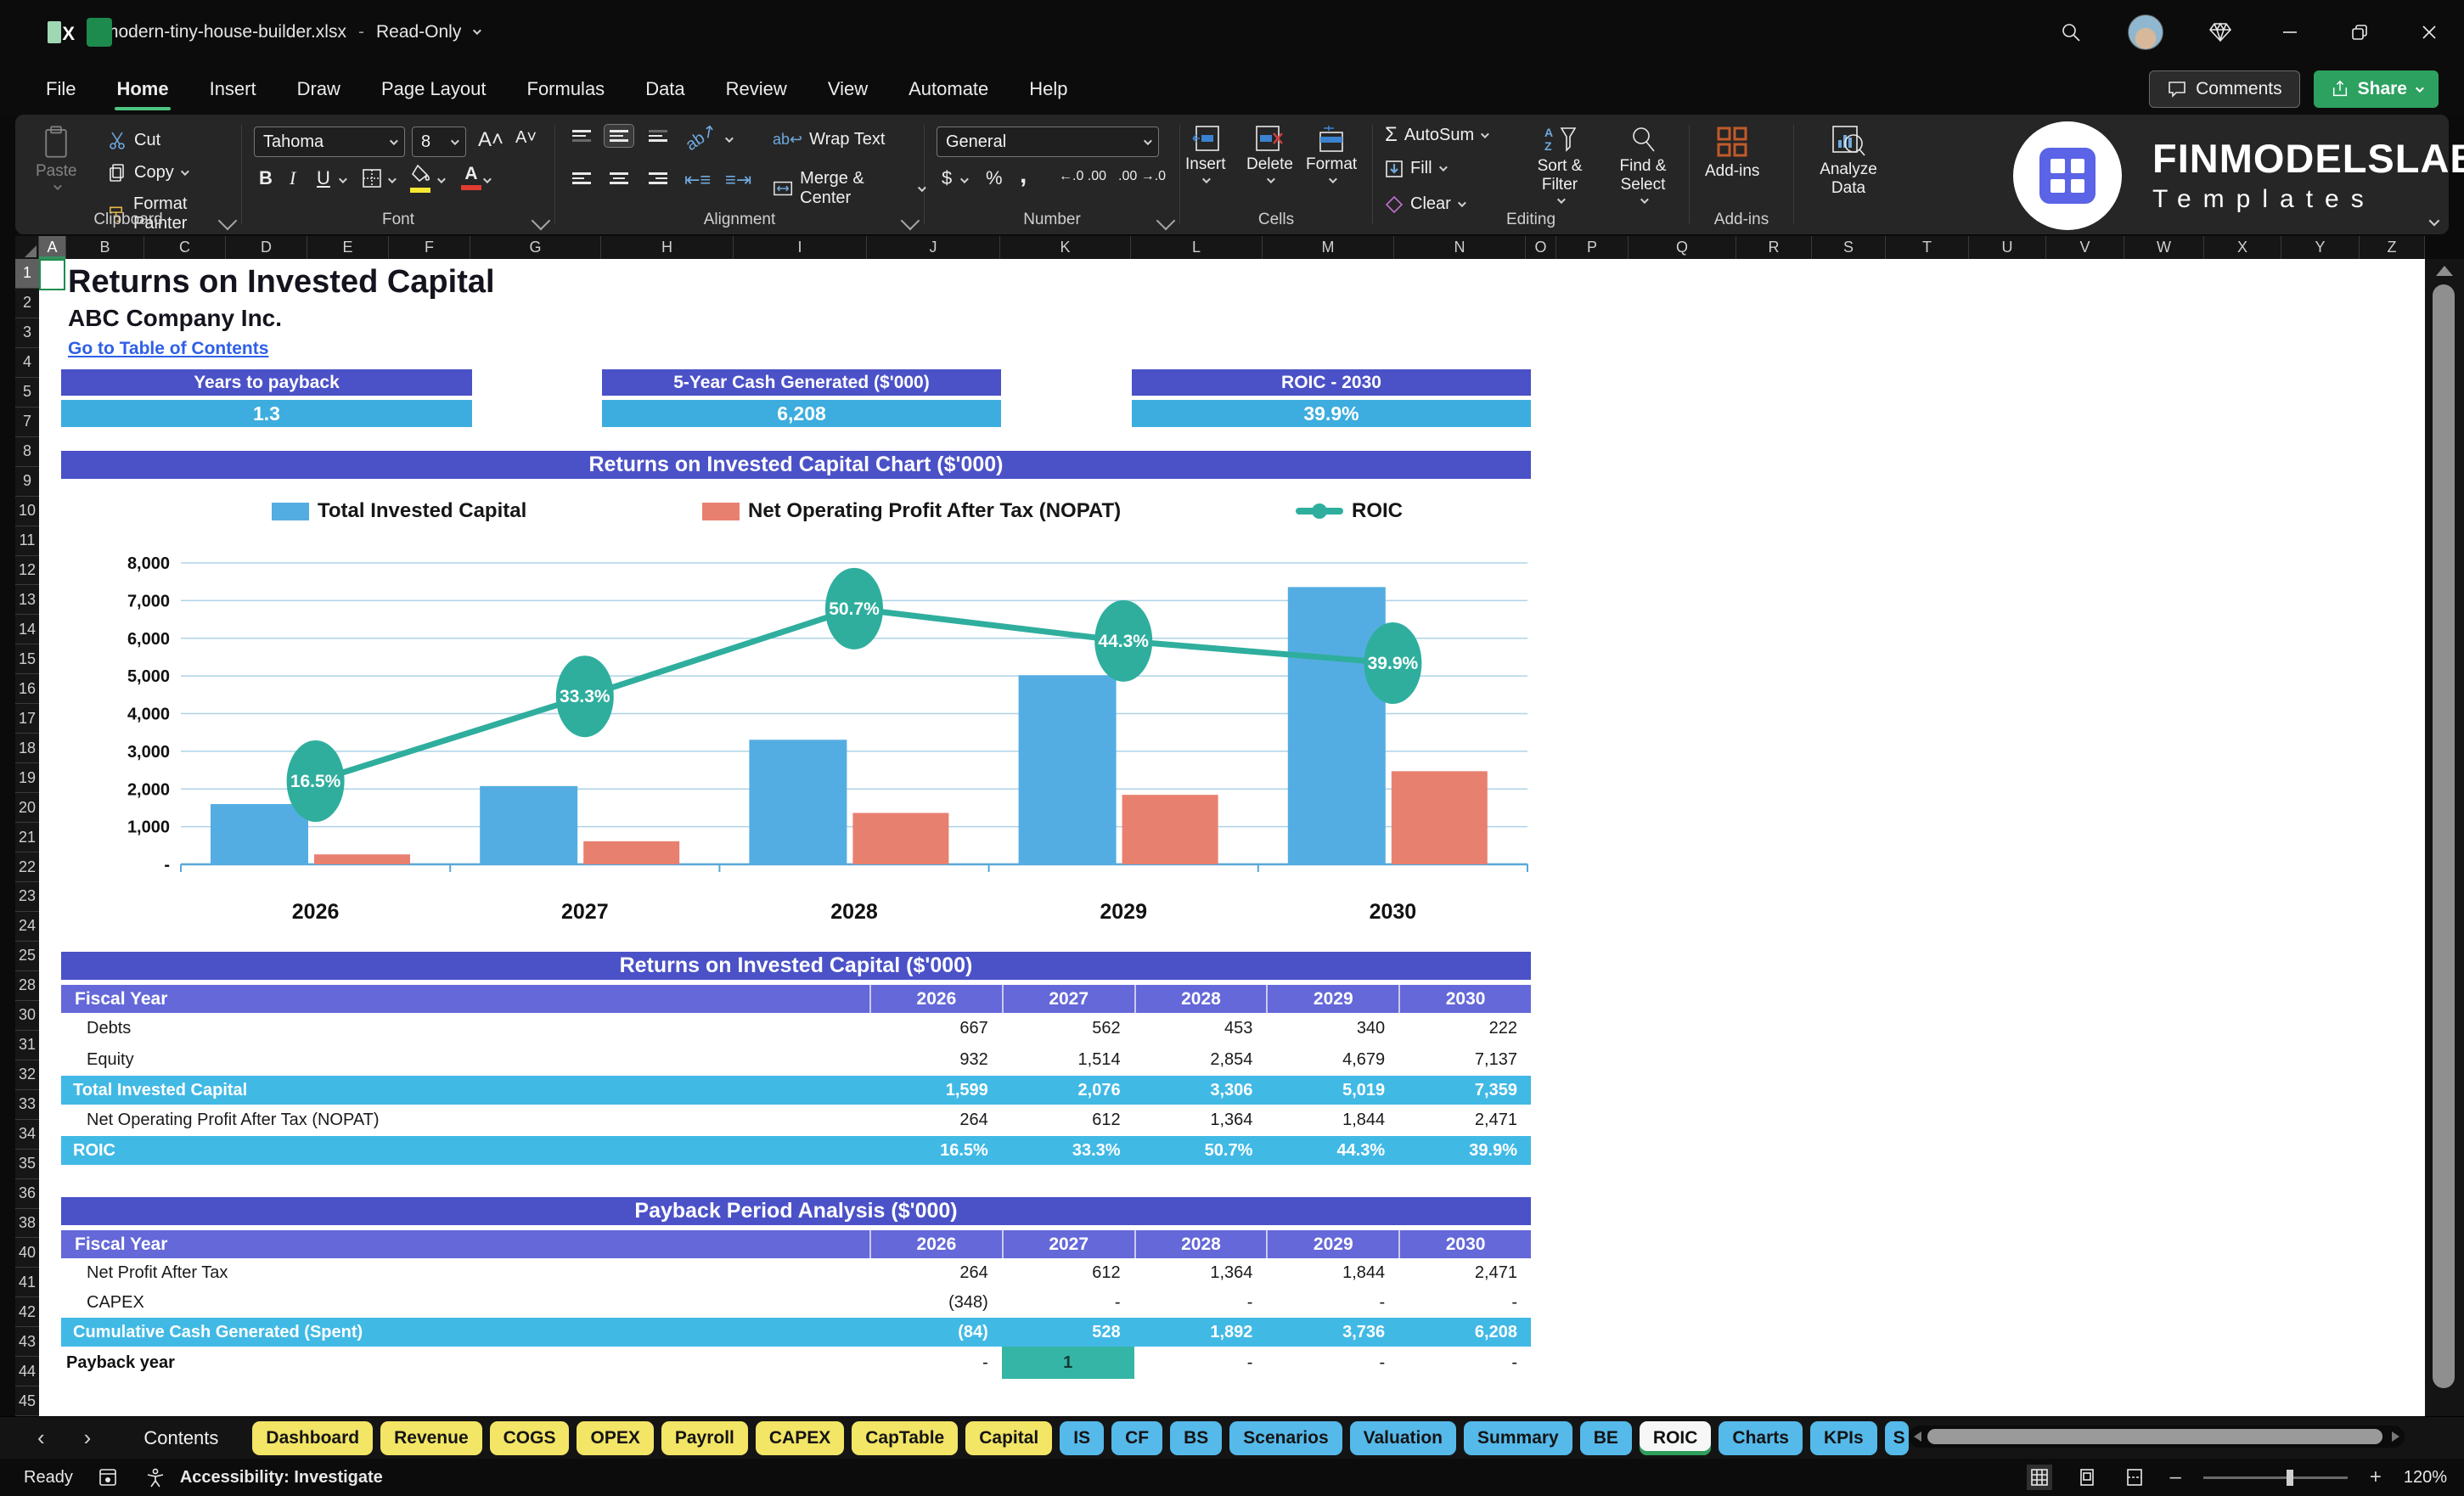 The width and height of the screenshot is (2464, 1496). Describe the element at coordinates (905, 1437) in the screenshot. I see `sheet-tab-captable: CapTable` at that location.